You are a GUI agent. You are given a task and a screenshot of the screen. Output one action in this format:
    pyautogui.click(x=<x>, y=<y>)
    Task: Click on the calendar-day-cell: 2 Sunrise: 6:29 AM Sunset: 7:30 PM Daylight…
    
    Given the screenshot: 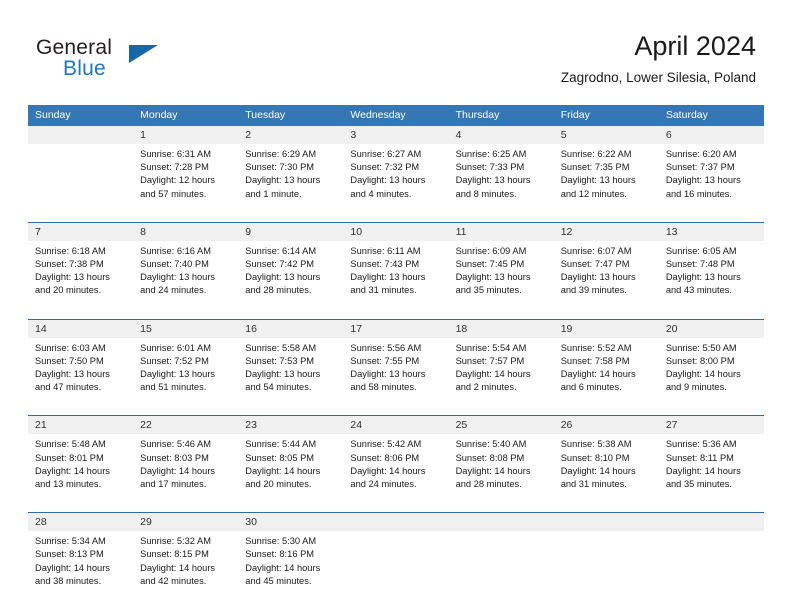 What is the action you would take?
    pyautogui.click(x=291, y=163)
    